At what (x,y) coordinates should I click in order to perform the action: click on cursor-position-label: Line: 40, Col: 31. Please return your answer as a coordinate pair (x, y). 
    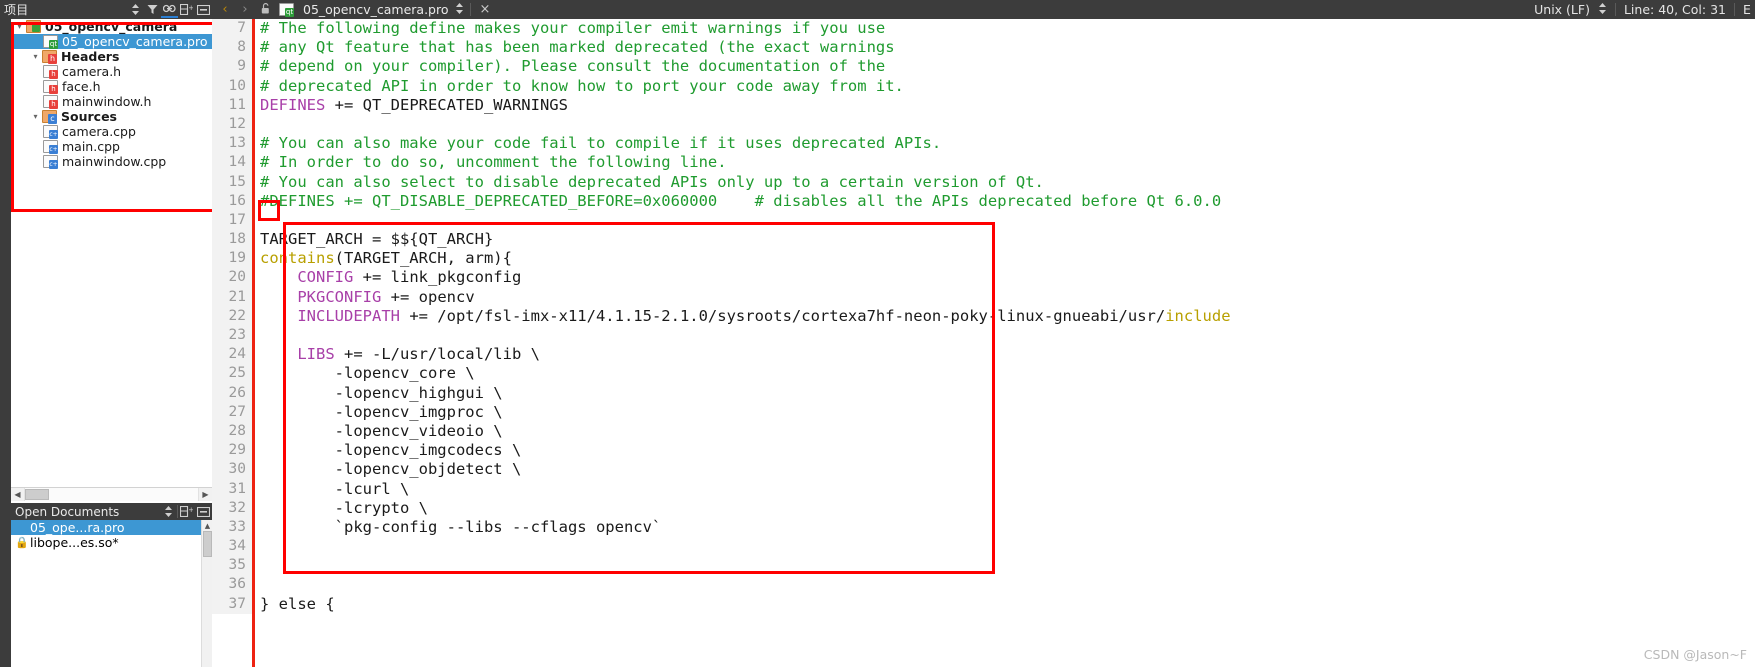
    Looking at the image, I should click on (1674, 9).